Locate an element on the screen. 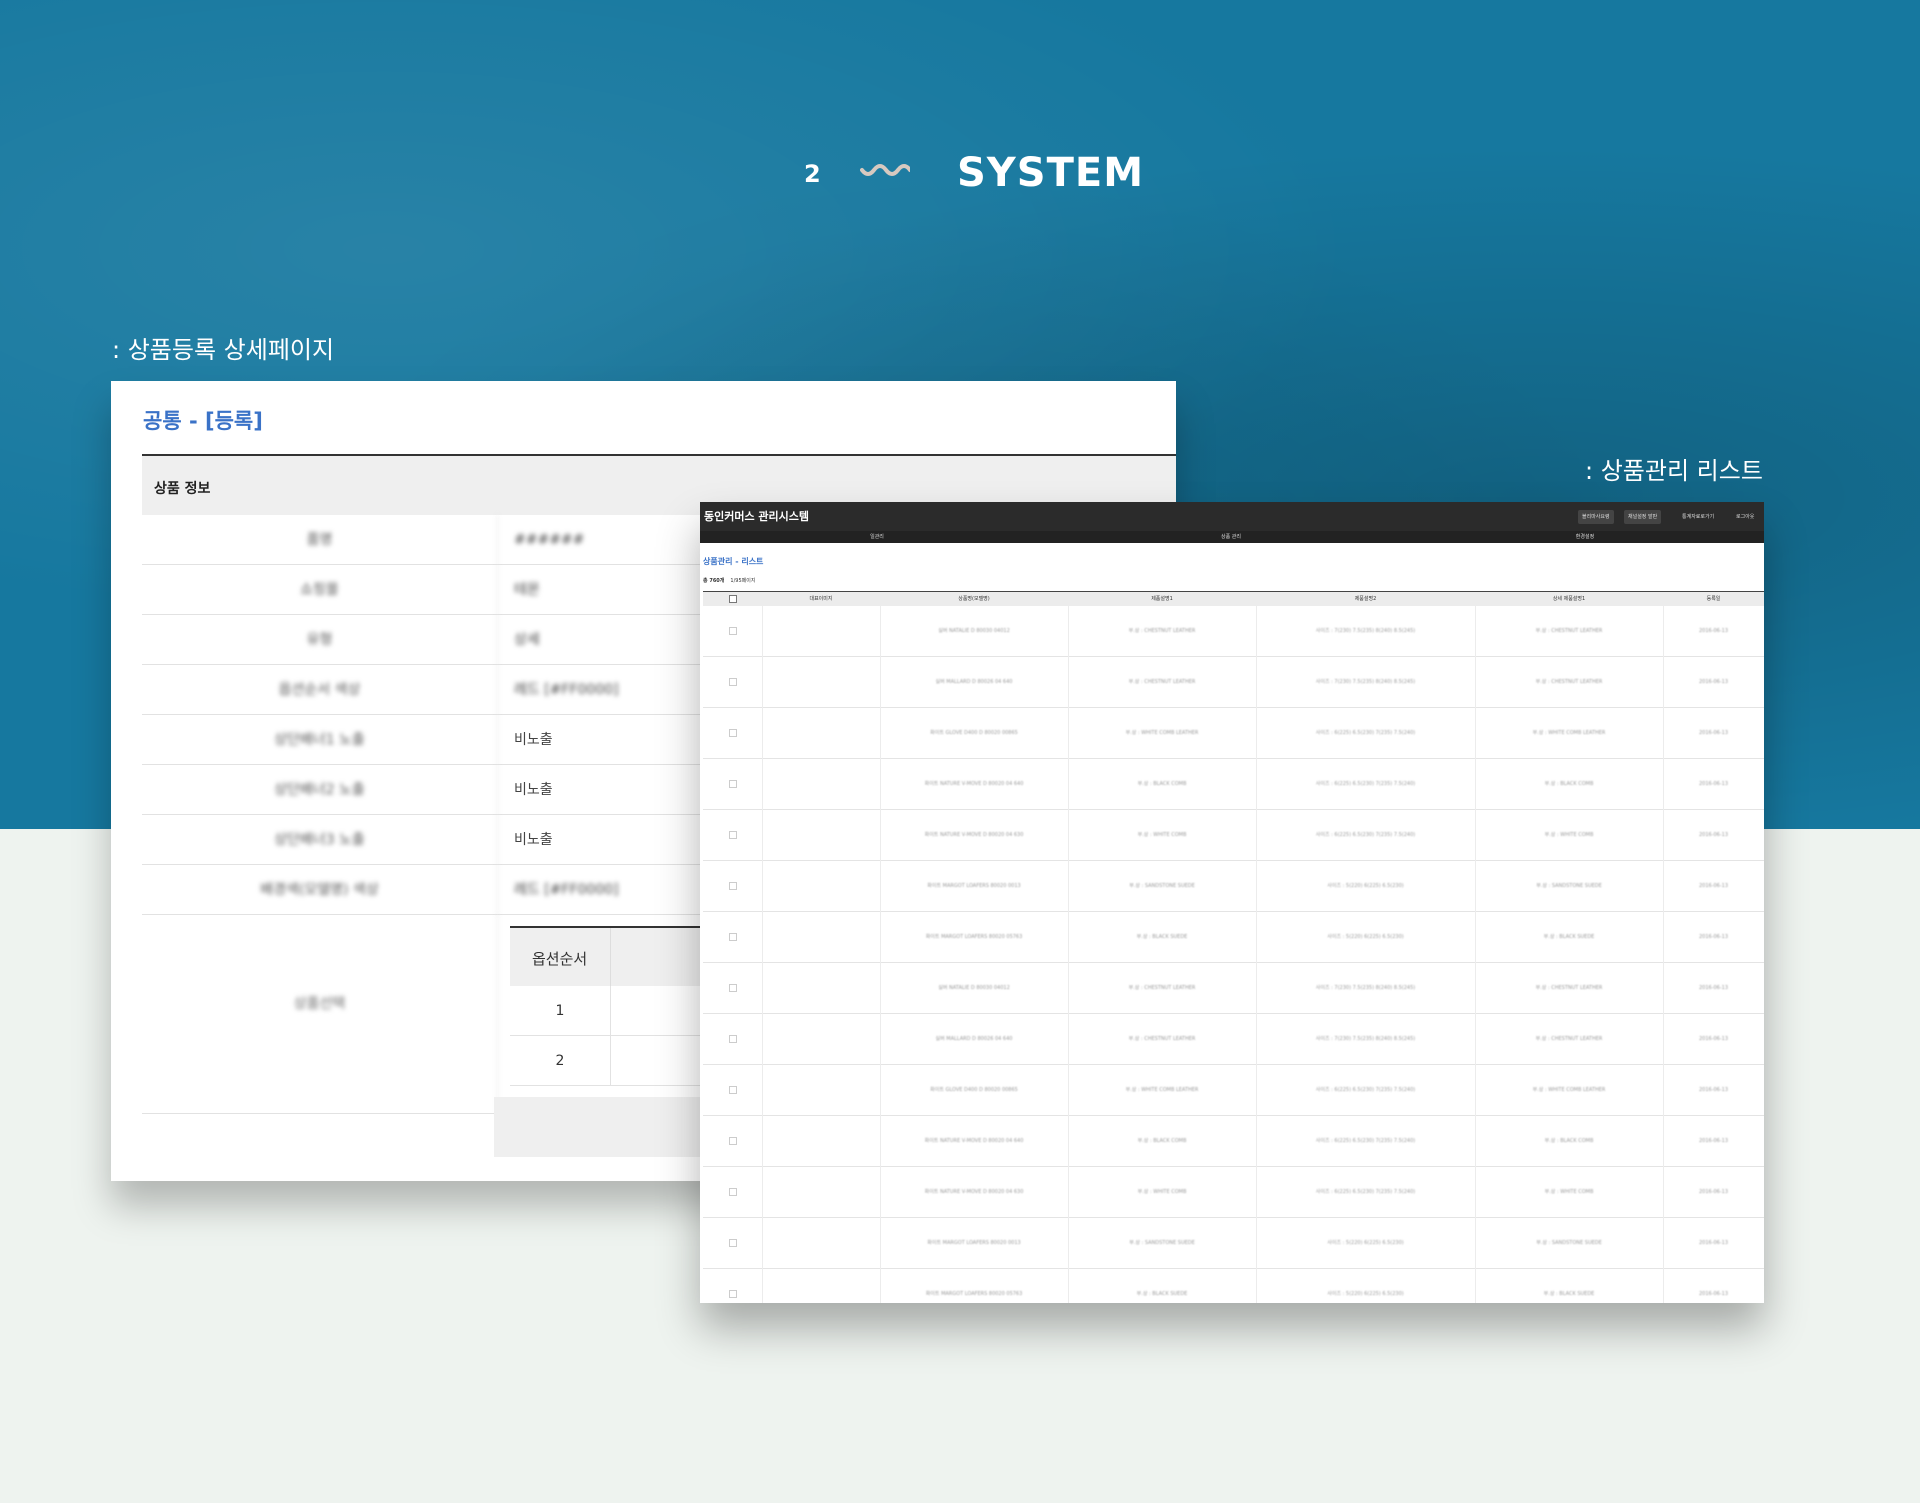 The image size is (1920, 1503). wave-icon is located at coordinates (885, 170).